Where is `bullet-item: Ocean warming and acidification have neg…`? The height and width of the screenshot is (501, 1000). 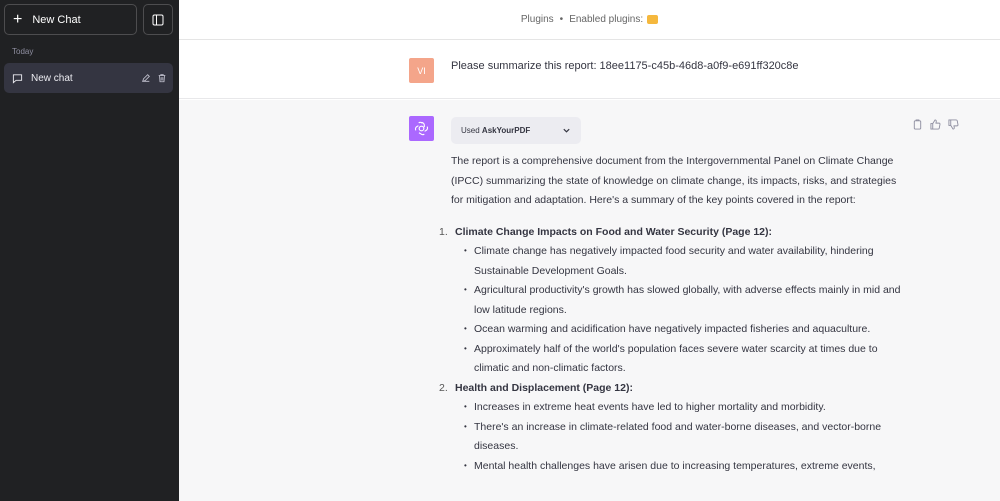
bullet-item: Ocean warming and acidification have neg… is located at coordinates (687, 329).